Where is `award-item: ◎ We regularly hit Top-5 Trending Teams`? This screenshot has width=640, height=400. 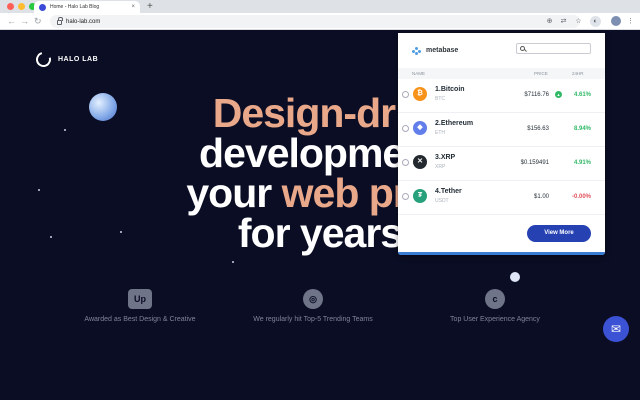
award-item: ◎ We regularly hit Top-5 Trending Teams is located at coordinates (313, 307).